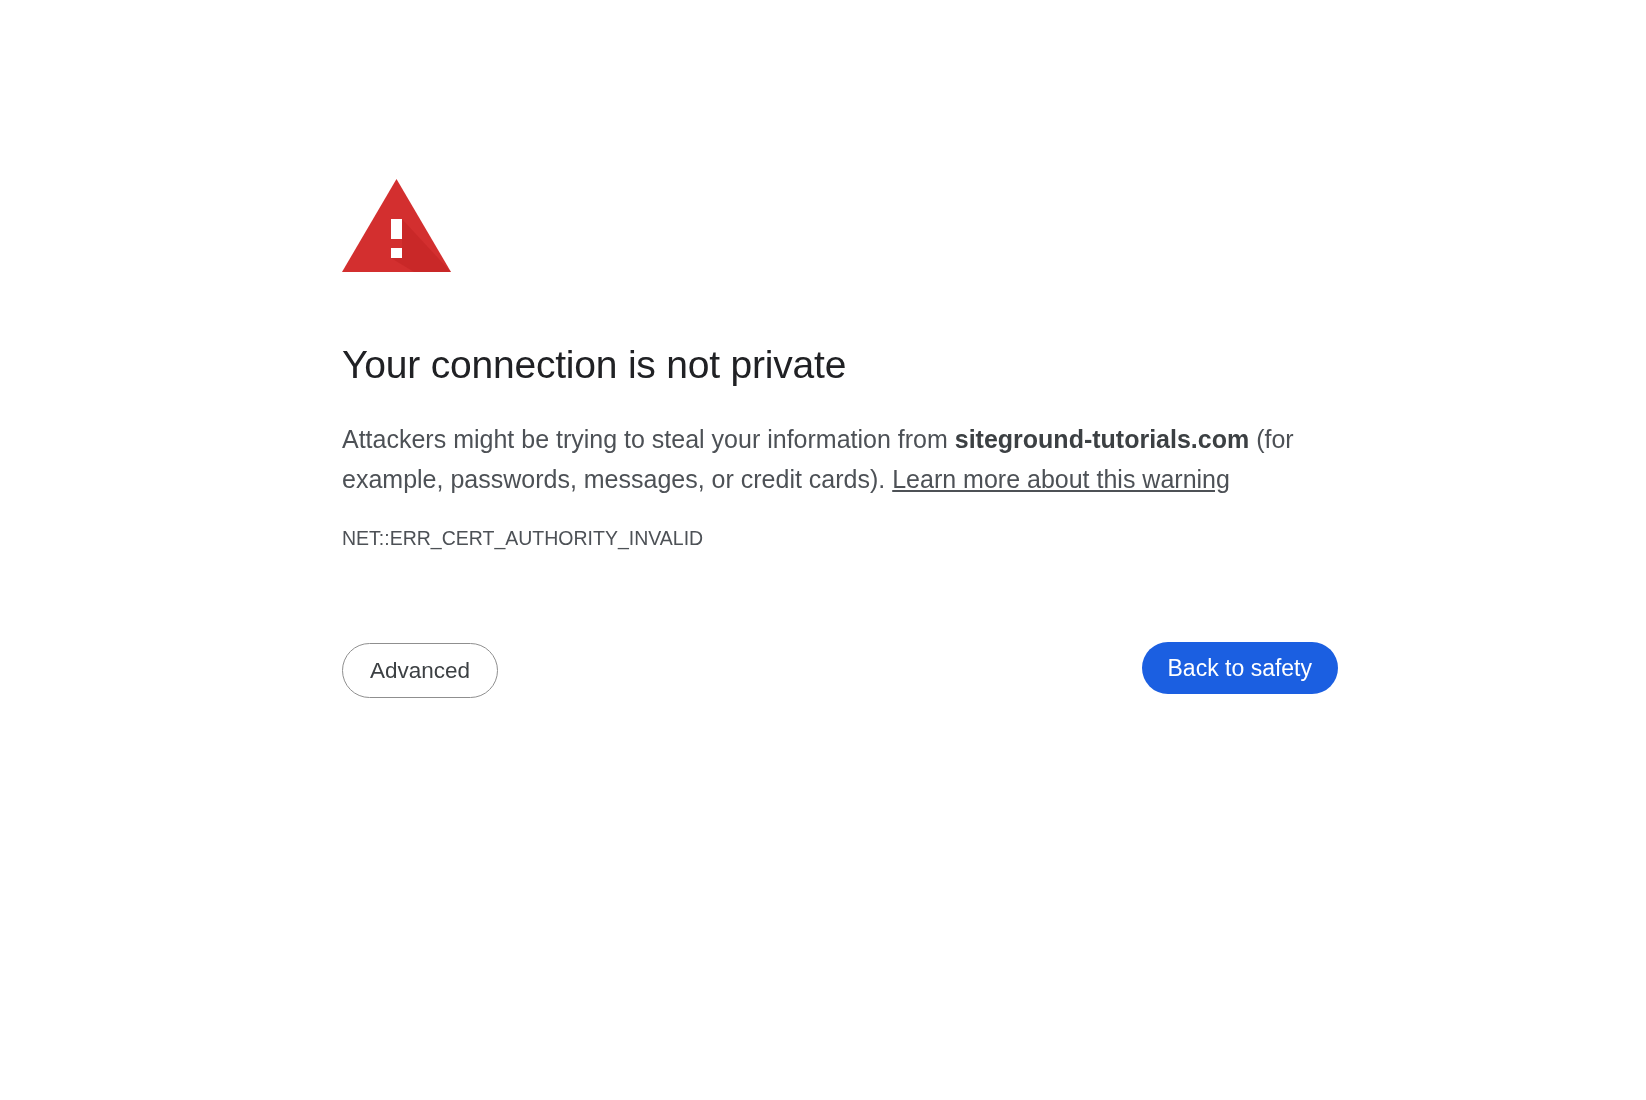 The image size is (1646, 1100). I want to click on page-title: Your connection is not private, so click(595, 365).